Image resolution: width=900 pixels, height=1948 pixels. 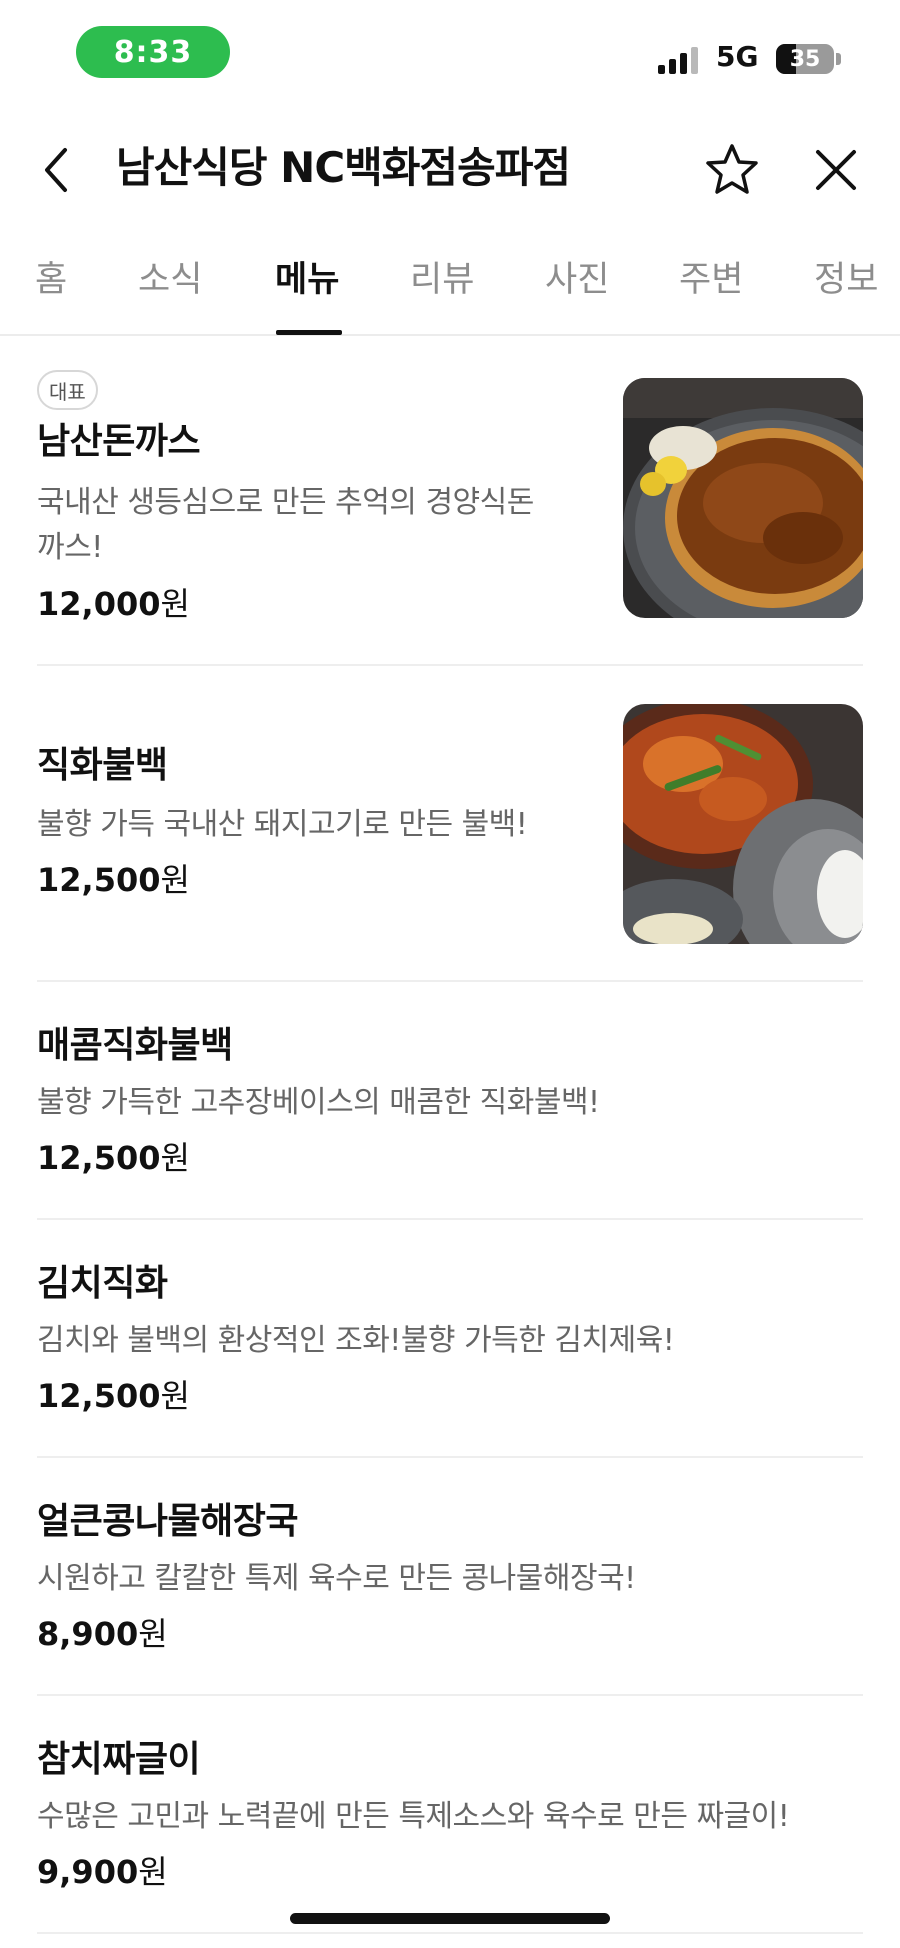 What do you see at coordinates (167, 1521) in the screenshot?
I see `menu-item-name: 얼큰콩나물해장국` at bounding box center [167, 1521].